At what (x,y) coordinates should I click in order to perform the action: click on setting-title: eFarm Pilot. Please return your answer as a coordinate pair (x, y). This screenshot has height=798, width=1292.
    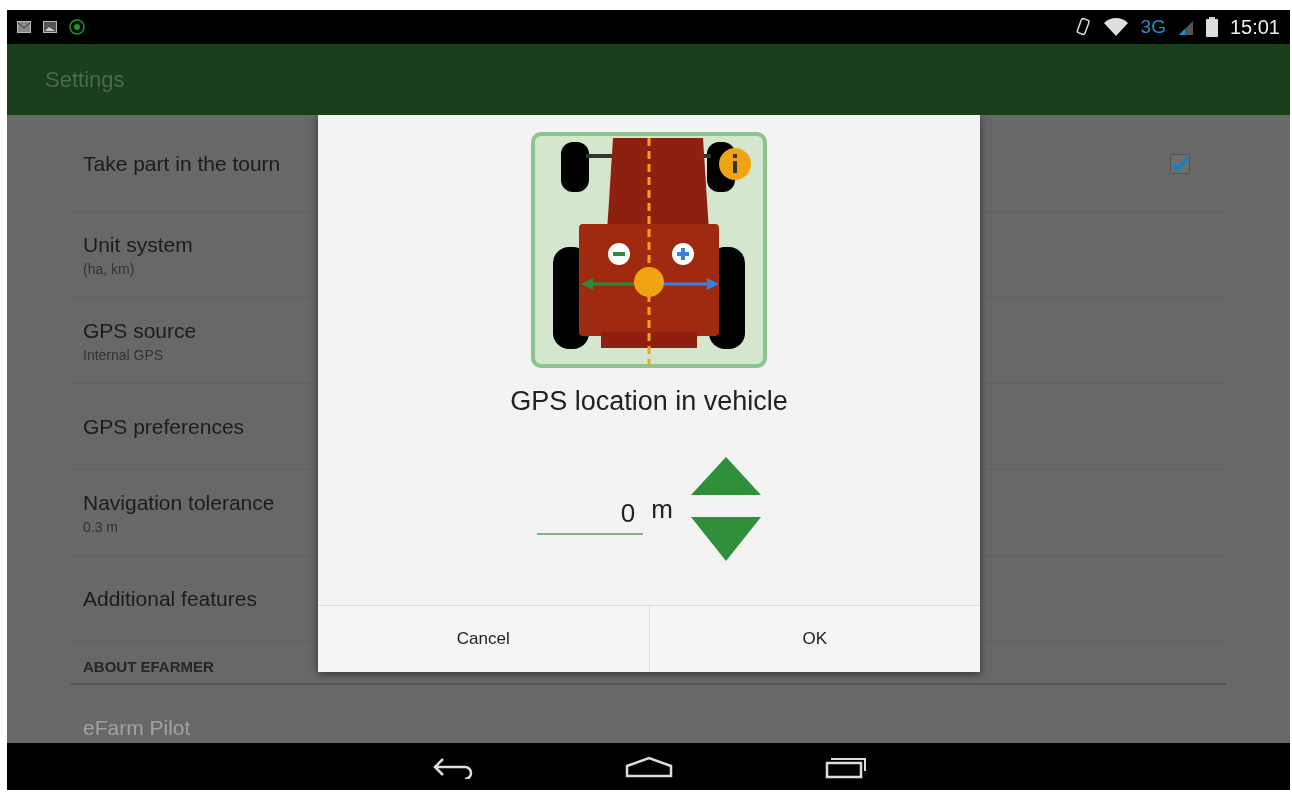
    Looking at the image, I should click on (137, 727).